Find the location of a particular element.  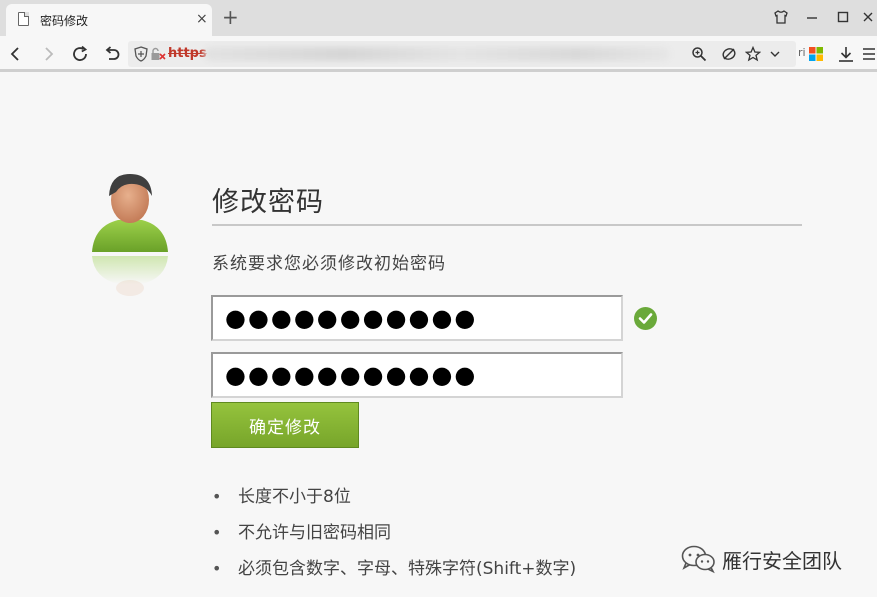

rule-item: 不允许与旧密码相同 is located at coordinates (394, 539).